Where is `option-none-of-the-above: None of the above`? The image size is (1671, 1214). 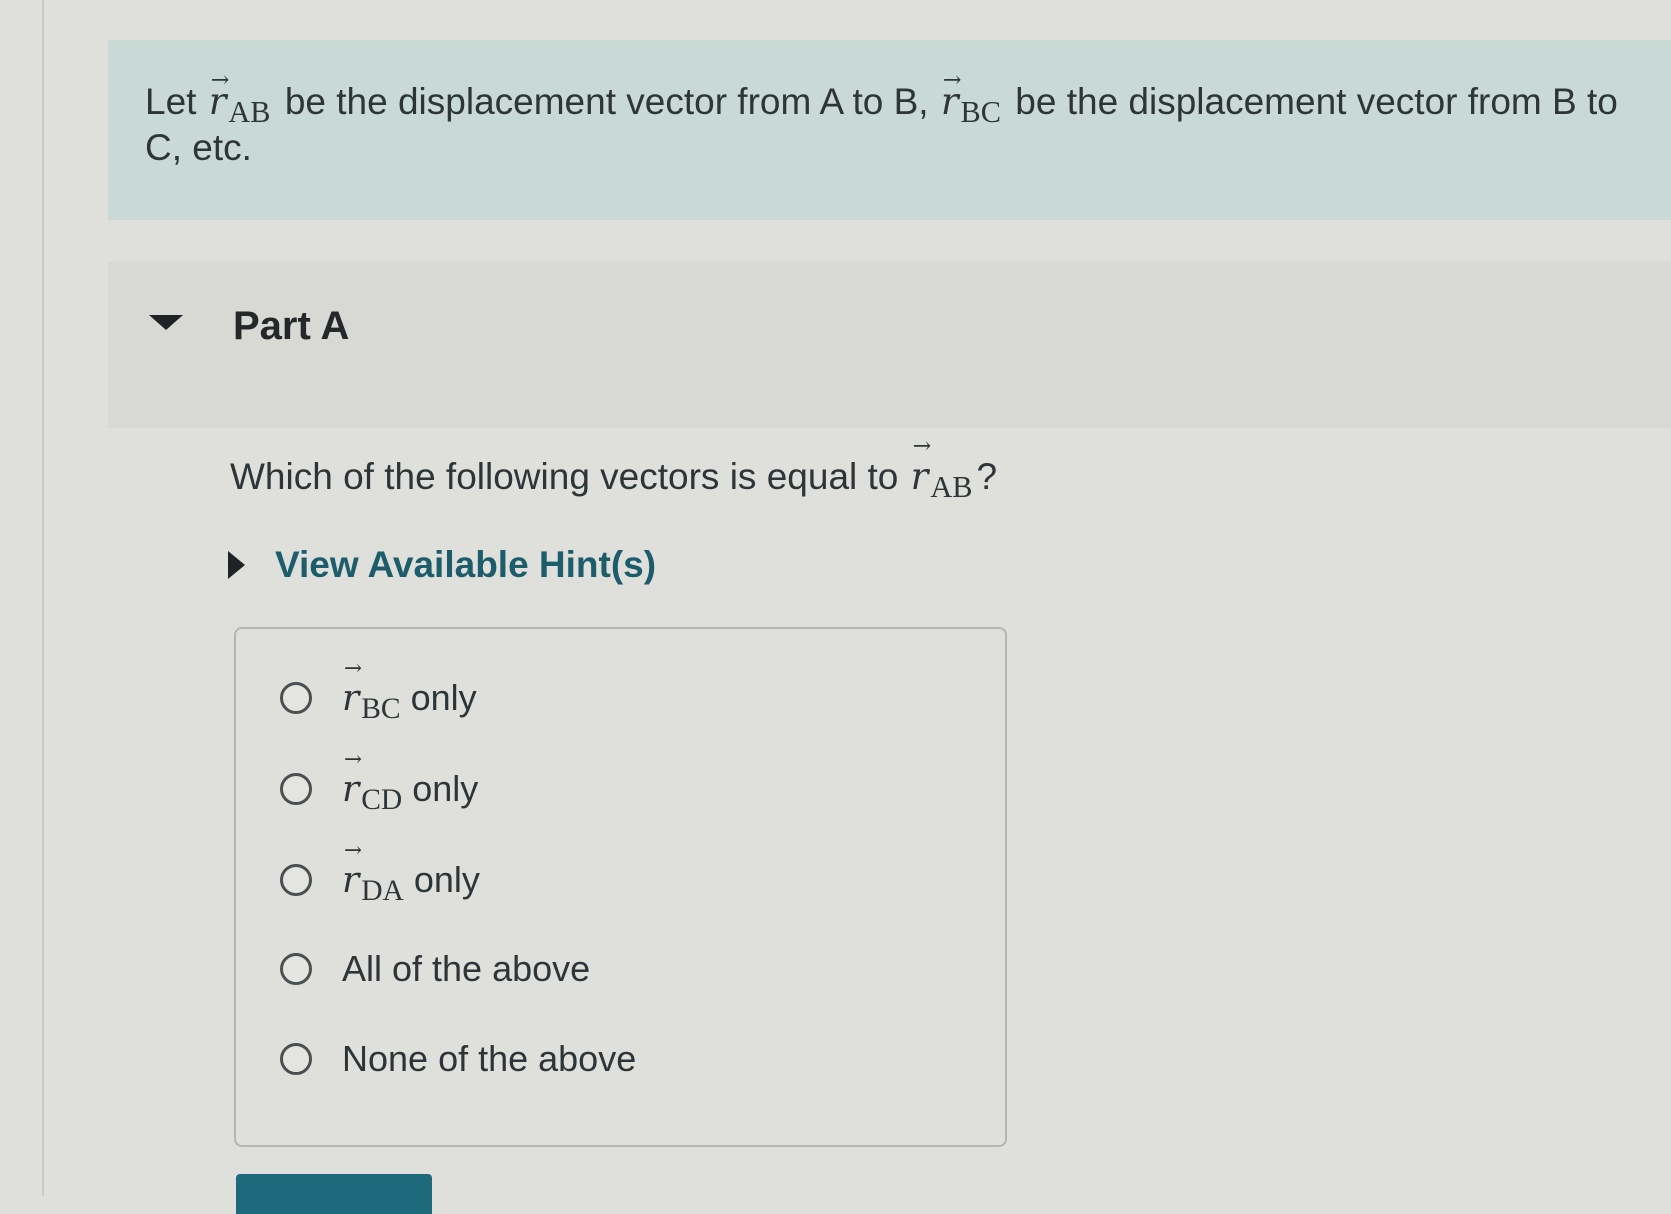
option-none-of-the-above: None of the above is located at coordinates (458, 1059).